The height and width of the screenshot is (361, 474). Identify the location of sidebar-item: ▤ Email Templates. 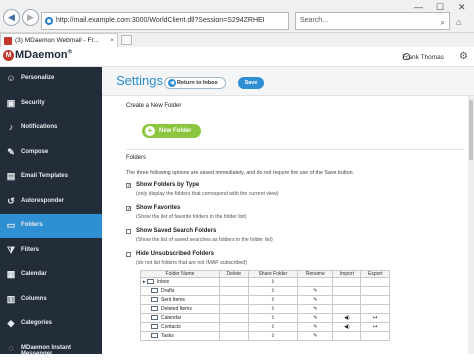
(51, 177).